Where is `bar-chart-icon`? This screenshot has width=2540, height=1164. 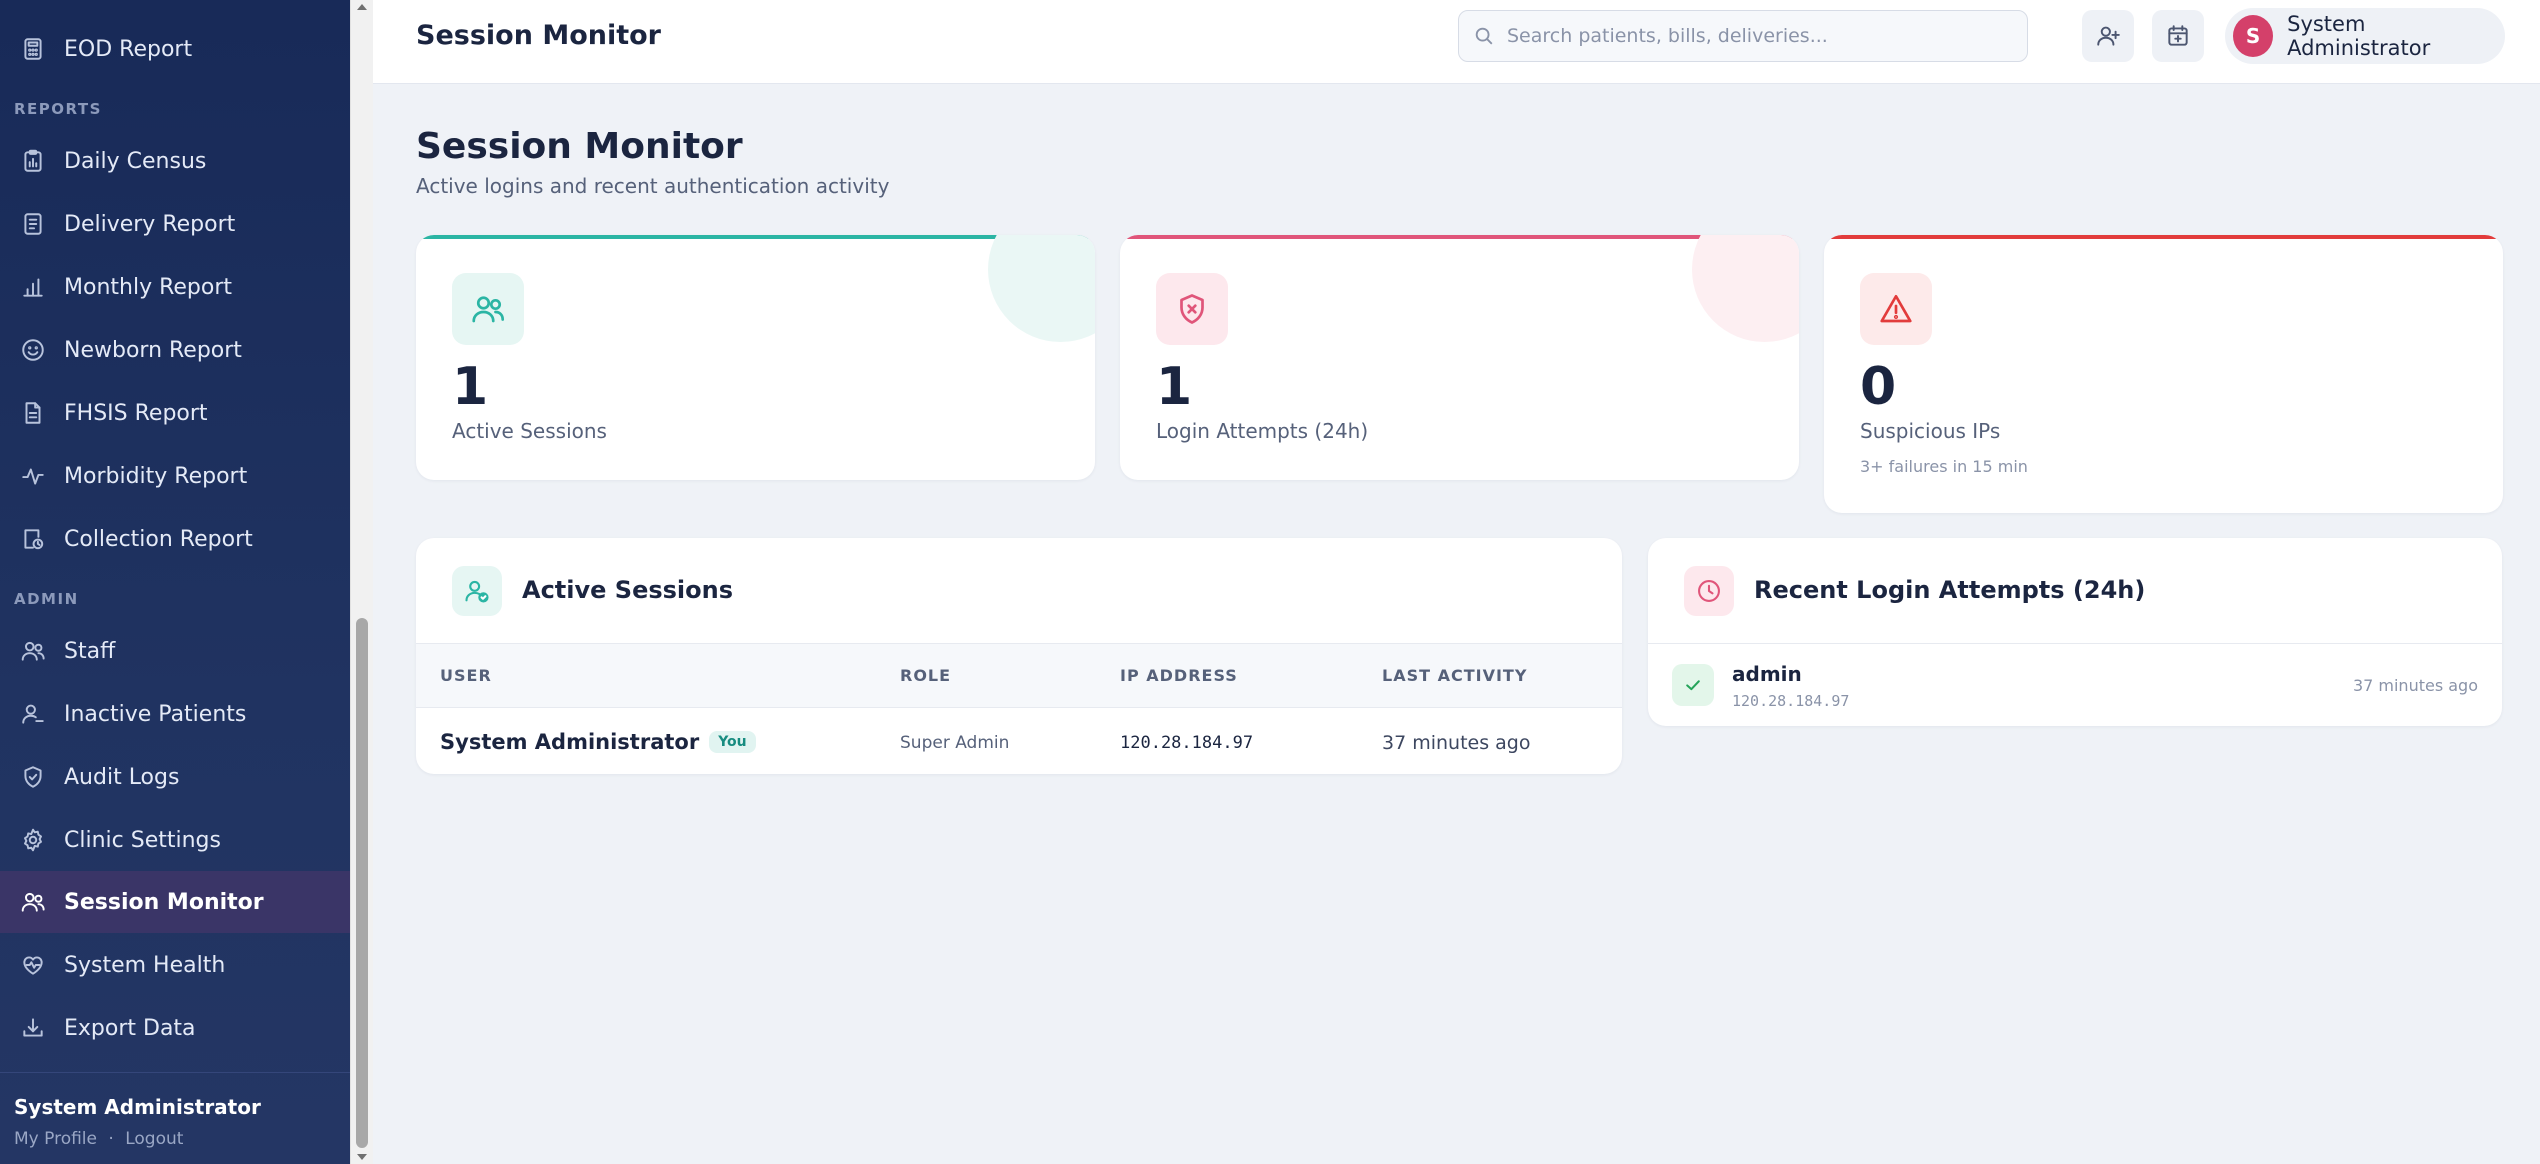
bar-chart-icon is located at coordinates (33, 287).